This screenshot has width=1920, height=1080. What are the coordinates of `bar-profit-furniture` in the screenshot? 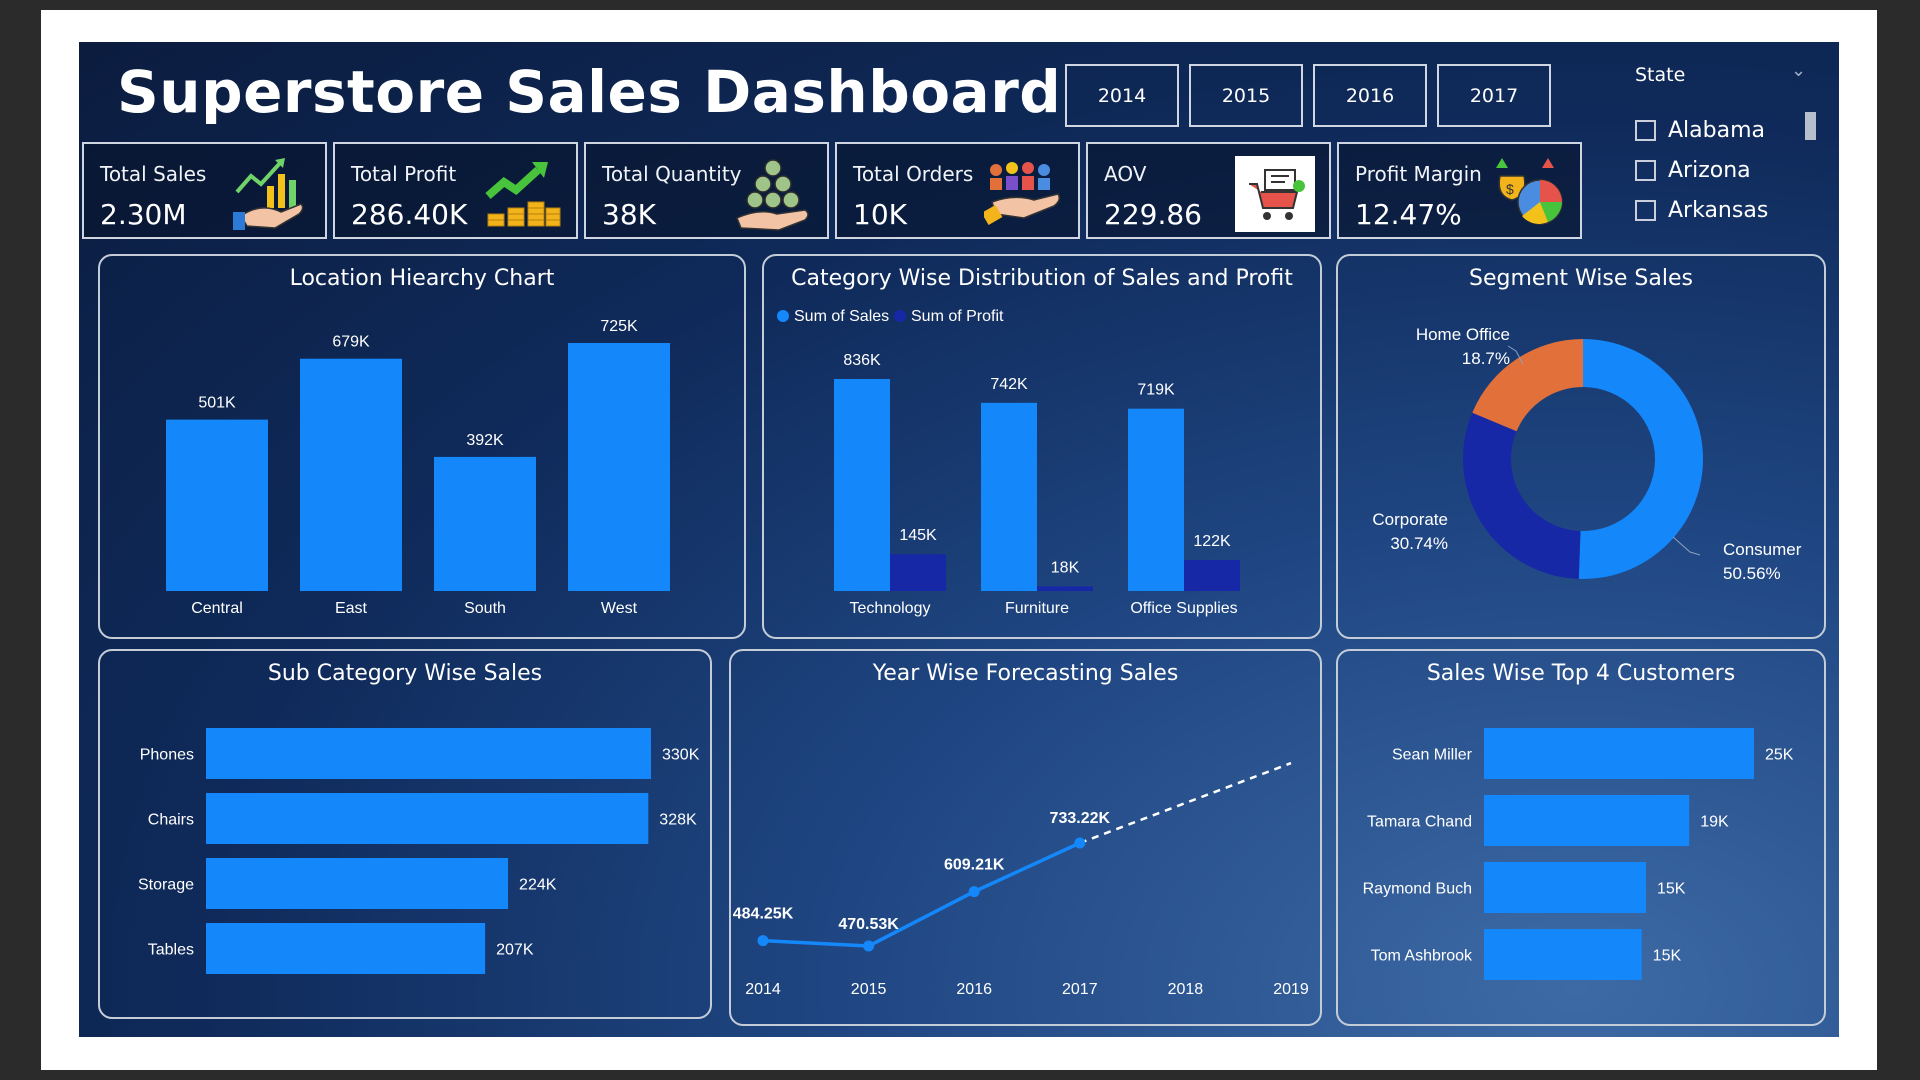 It's located at (1065, 588).